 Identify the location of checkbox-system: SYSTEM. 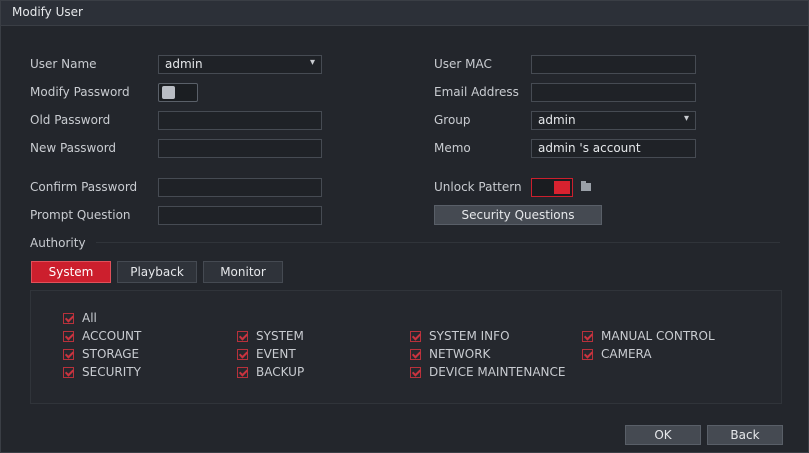
(270, 336).